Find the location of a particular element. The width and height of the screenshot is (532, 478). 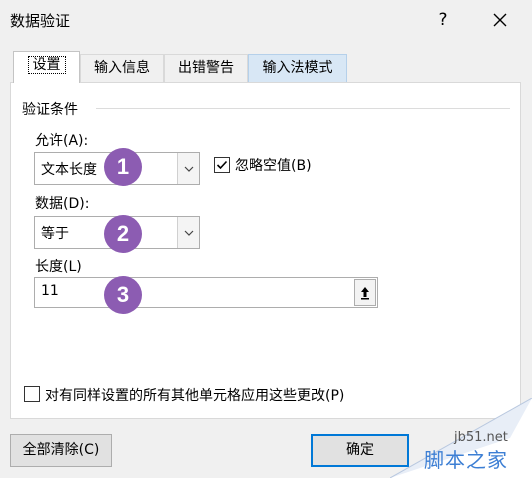

checkmark-icon is located at coordinates (222, 165).